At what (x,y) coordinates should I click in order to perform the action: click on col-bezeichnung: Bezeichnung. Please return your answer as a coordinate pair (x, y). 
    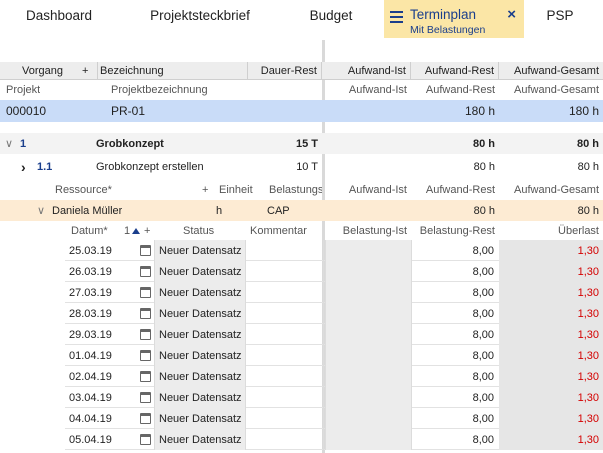
    Looking at the image, I should click on (173, 70).